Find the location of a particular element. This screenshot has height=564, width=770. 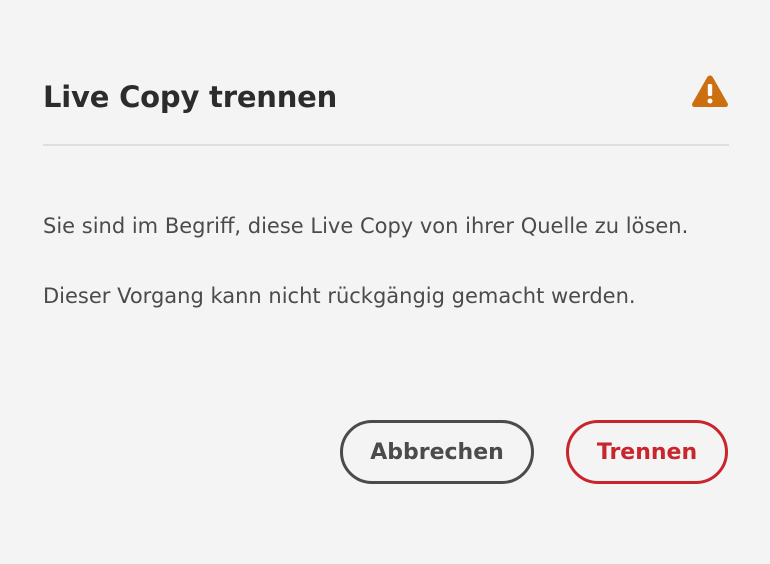

dialog-title: Live Copy trennen is located at coordinates (190, 97).